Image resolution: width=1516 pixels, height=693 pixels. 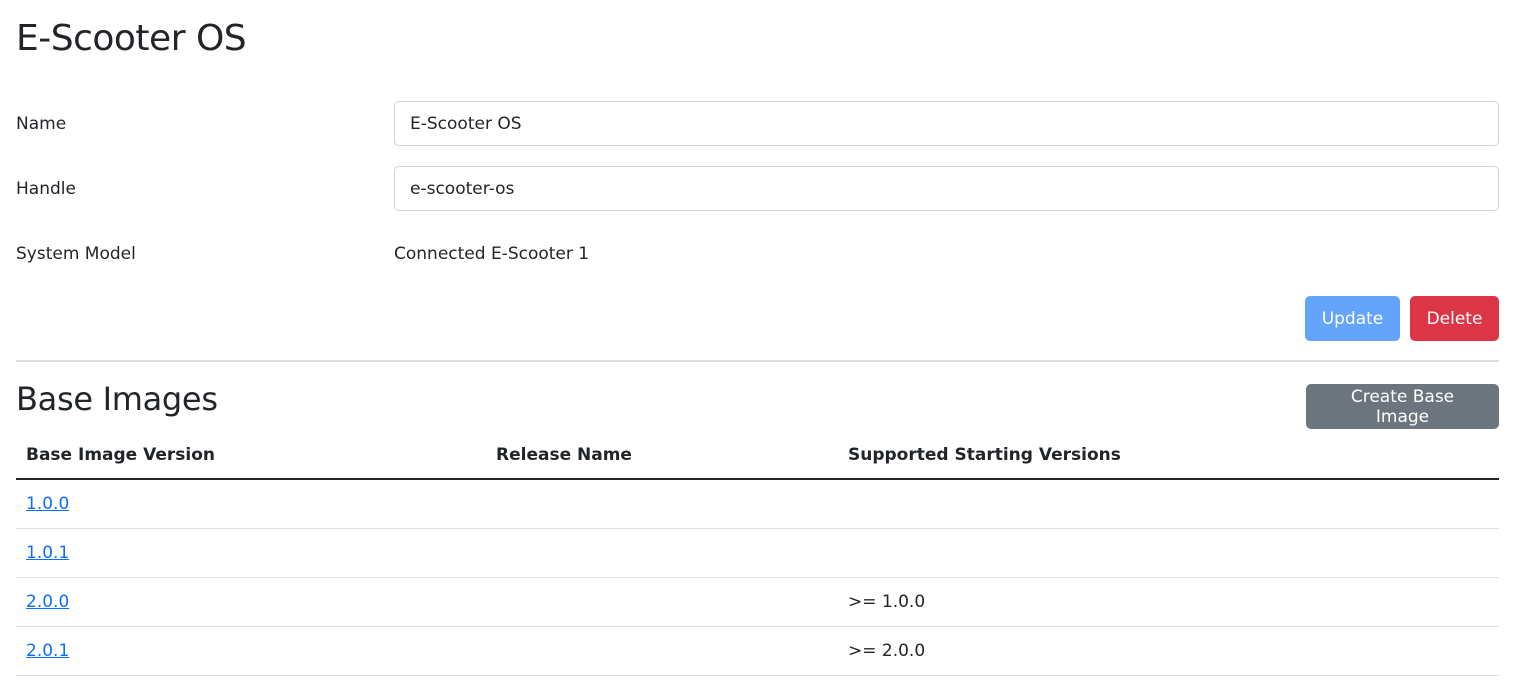 I want to click on page-title: E-Scooter OS, so click(x=131, y=38).